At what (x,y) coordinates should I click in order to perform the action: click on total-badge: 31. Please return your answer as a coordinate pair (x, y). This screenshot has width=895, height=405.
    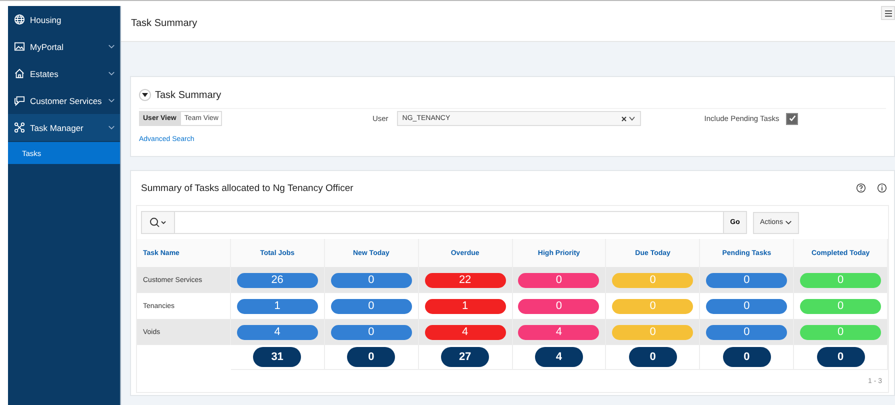
    Looking at the image, I should click on (277, 357).